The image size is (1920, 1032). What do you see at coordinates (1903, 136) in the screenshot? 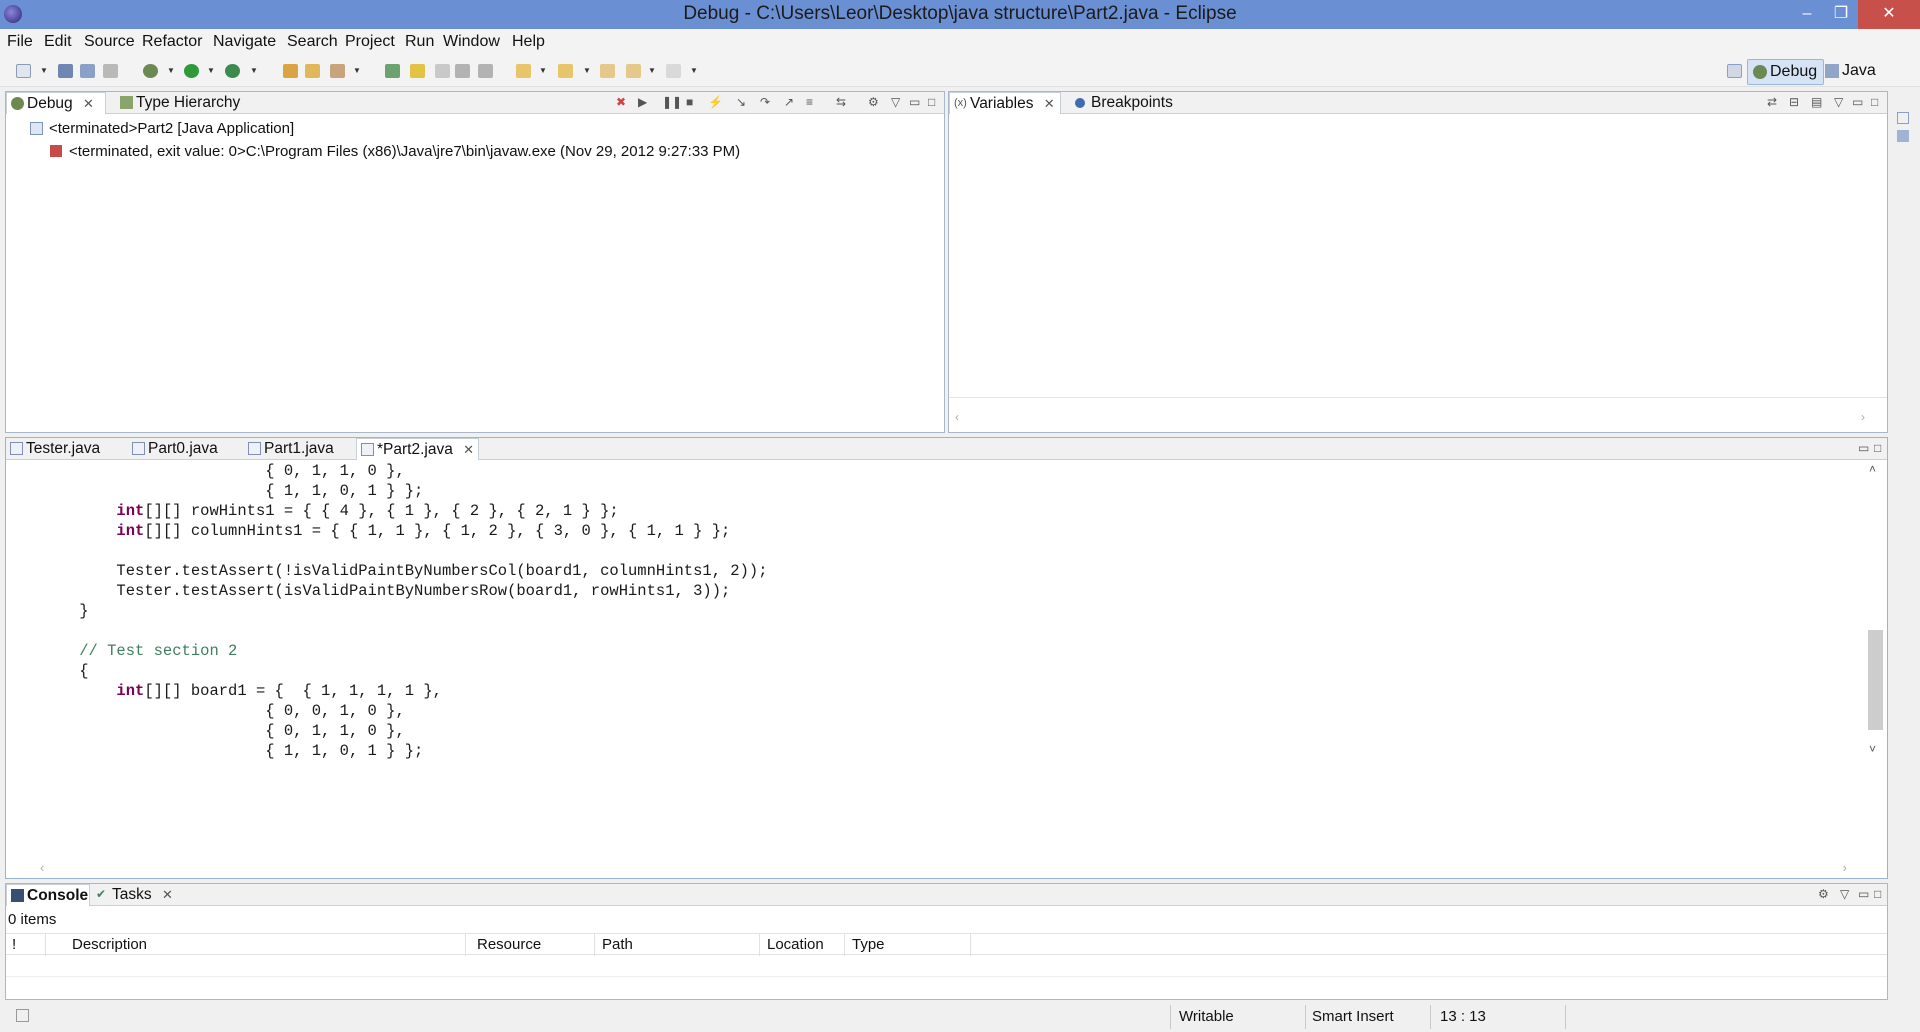
I see `outline-icon` at bounding box center [1903, 136].